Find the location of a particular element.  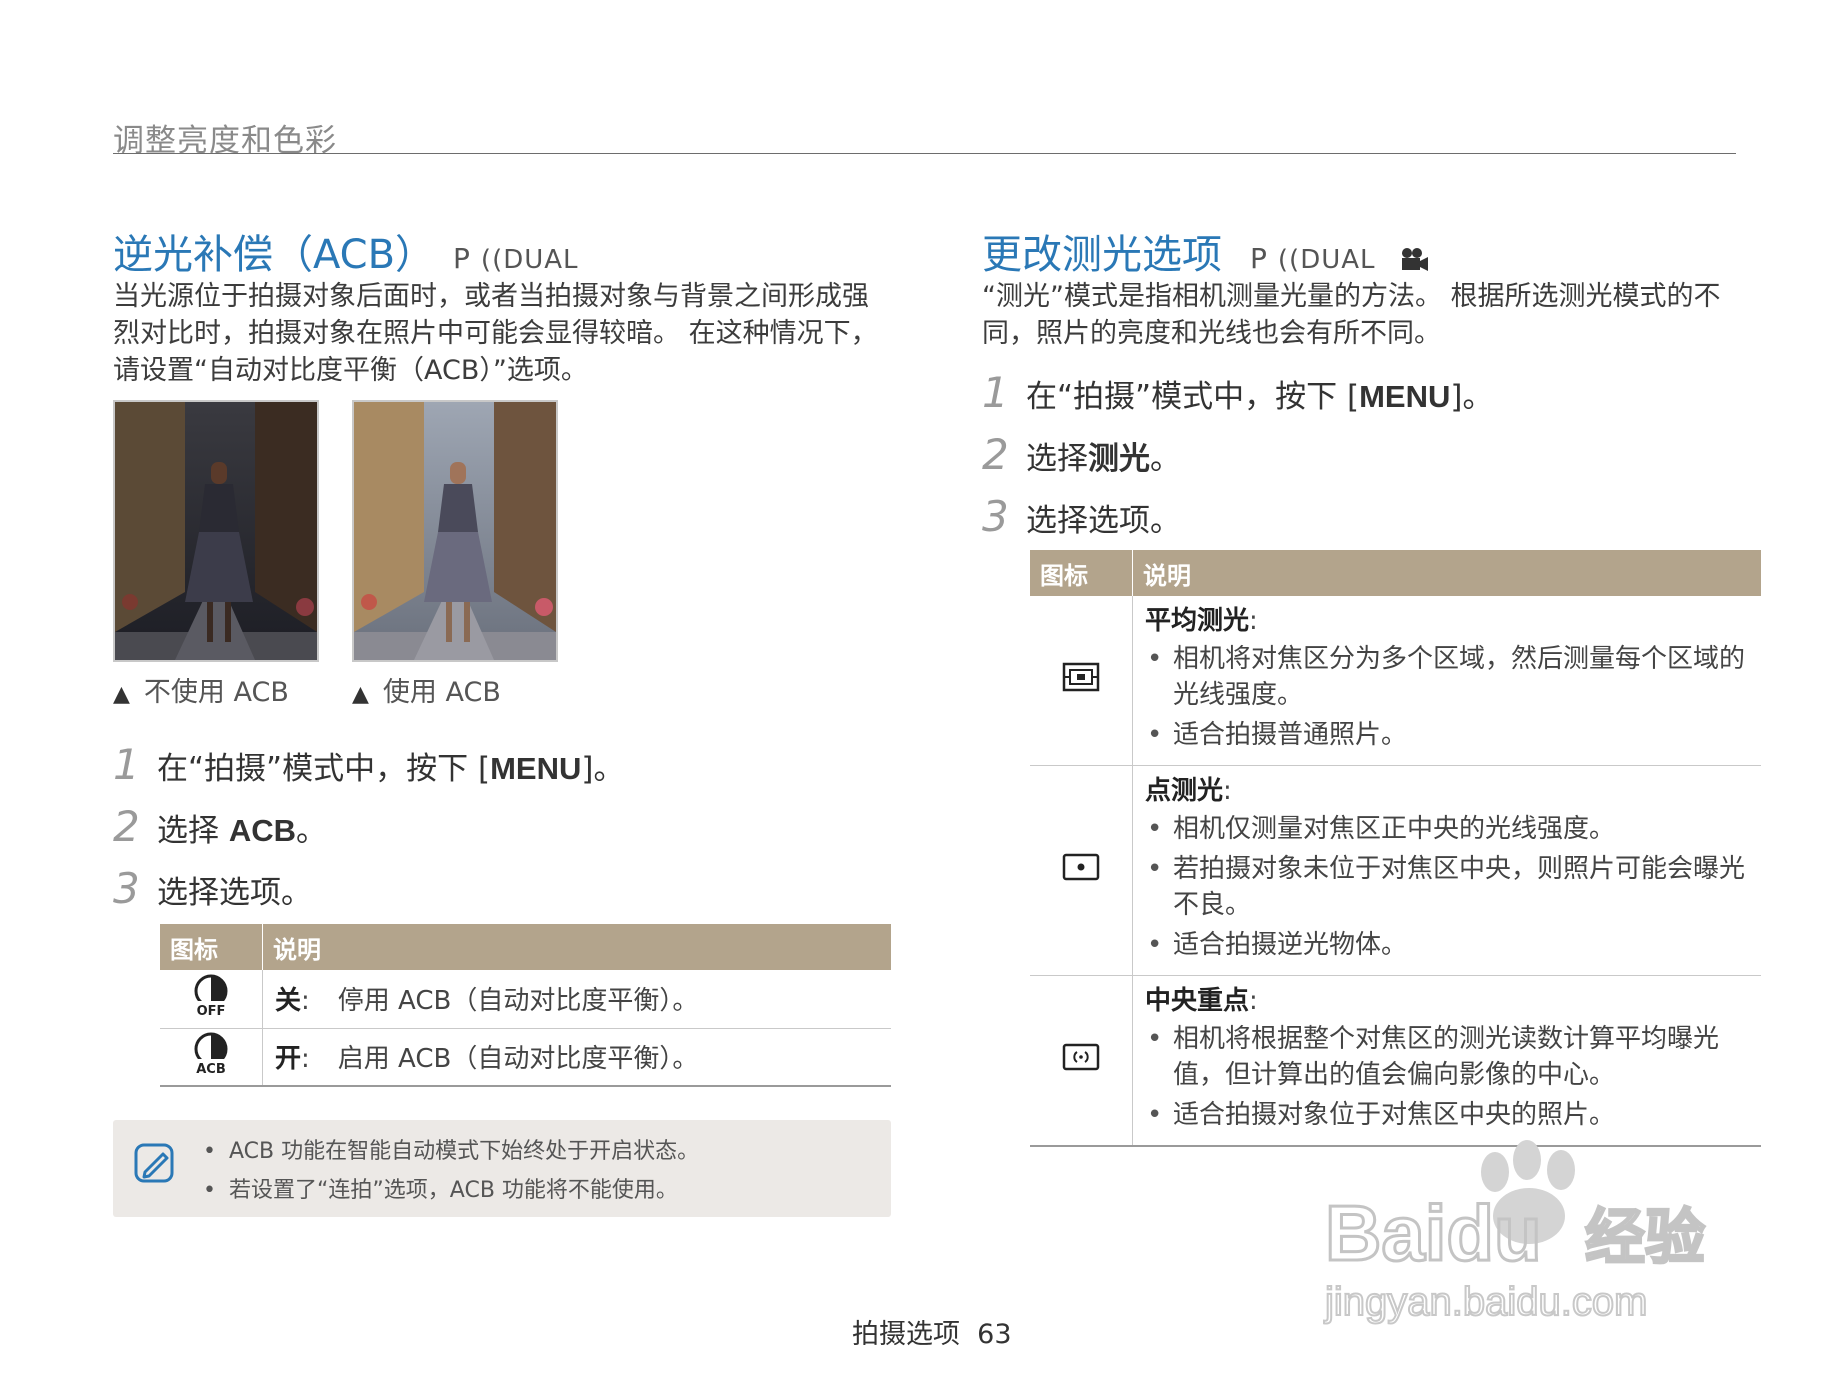

acb-on-icon: ACB is located at coordinates (211, 1057).